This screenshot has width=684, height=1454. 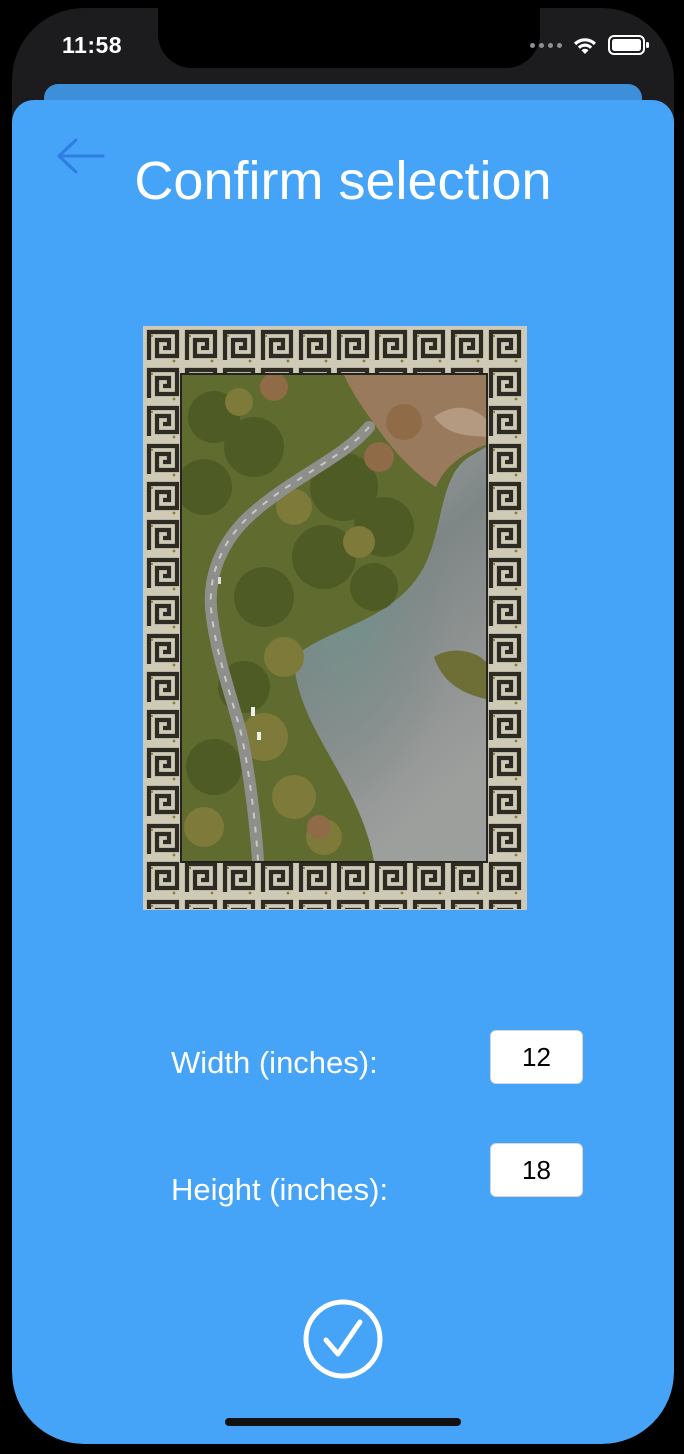 I want to click on notch, so click(x=349, y=38).